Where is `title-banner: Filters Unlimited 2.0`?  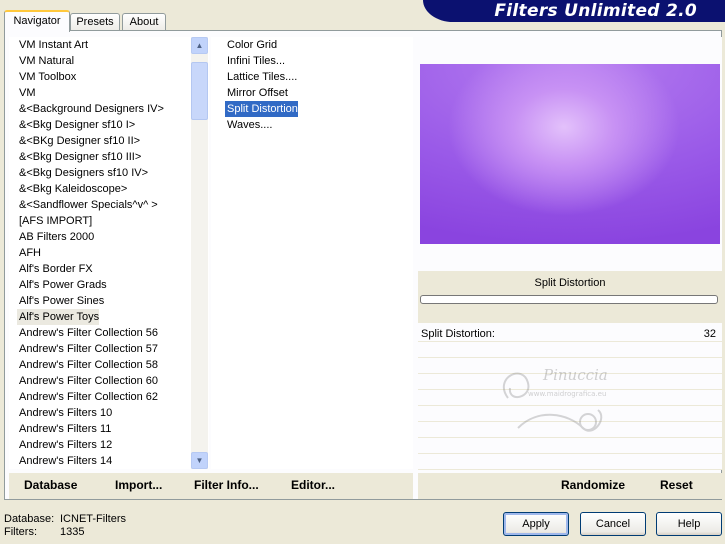 title-banner: Filters Unlimited 2.0 is located at coordinates (574, 11).